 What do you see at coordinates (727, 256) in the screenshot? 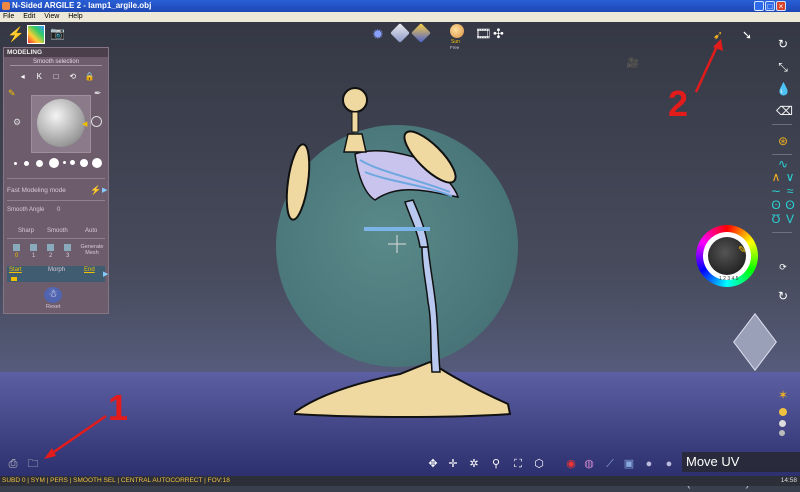
I see `color-wheel: 1 2 3 4 5` at bounding box center [727, 256].